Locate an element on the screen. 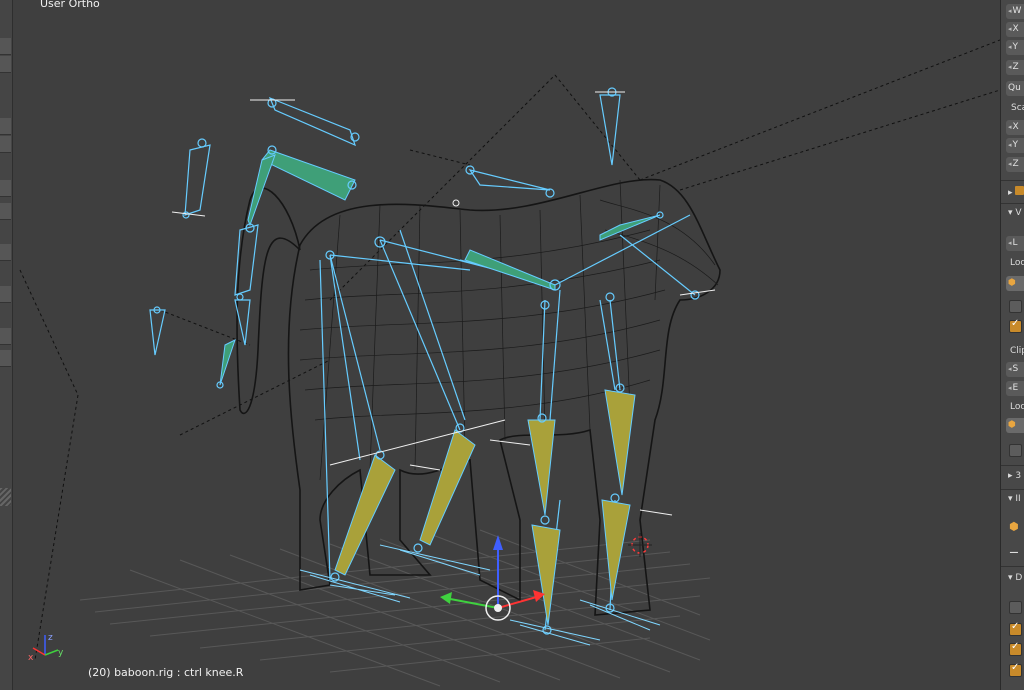  viewport-title: User Ortho is located at coordinates (70, 5).